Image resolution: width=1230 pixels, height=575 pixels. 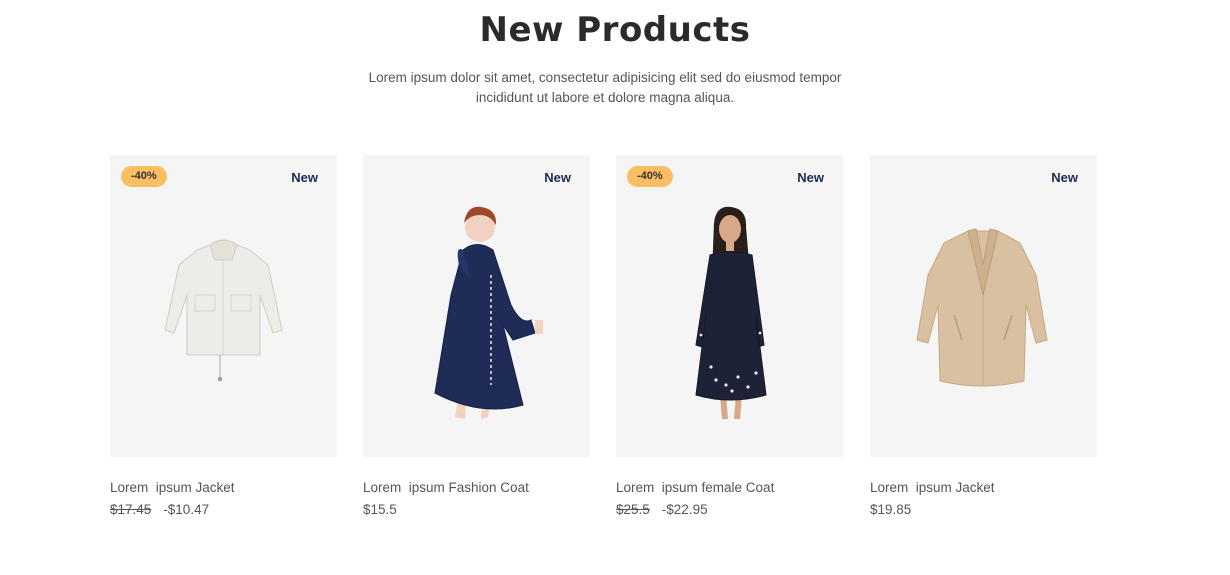 What do you see at coordinates (729, 487) in the screenshot?
I see `product-name: Lorem ipsum female Coat` at bounding box center [729, 487].